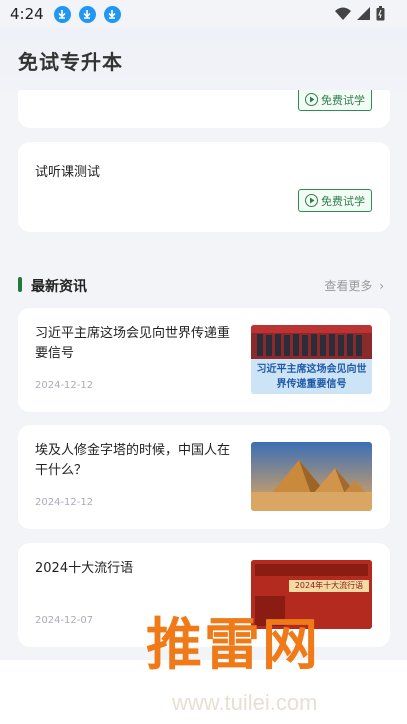  I want to click on news-date: 2024-12-07, so click(64, 620).